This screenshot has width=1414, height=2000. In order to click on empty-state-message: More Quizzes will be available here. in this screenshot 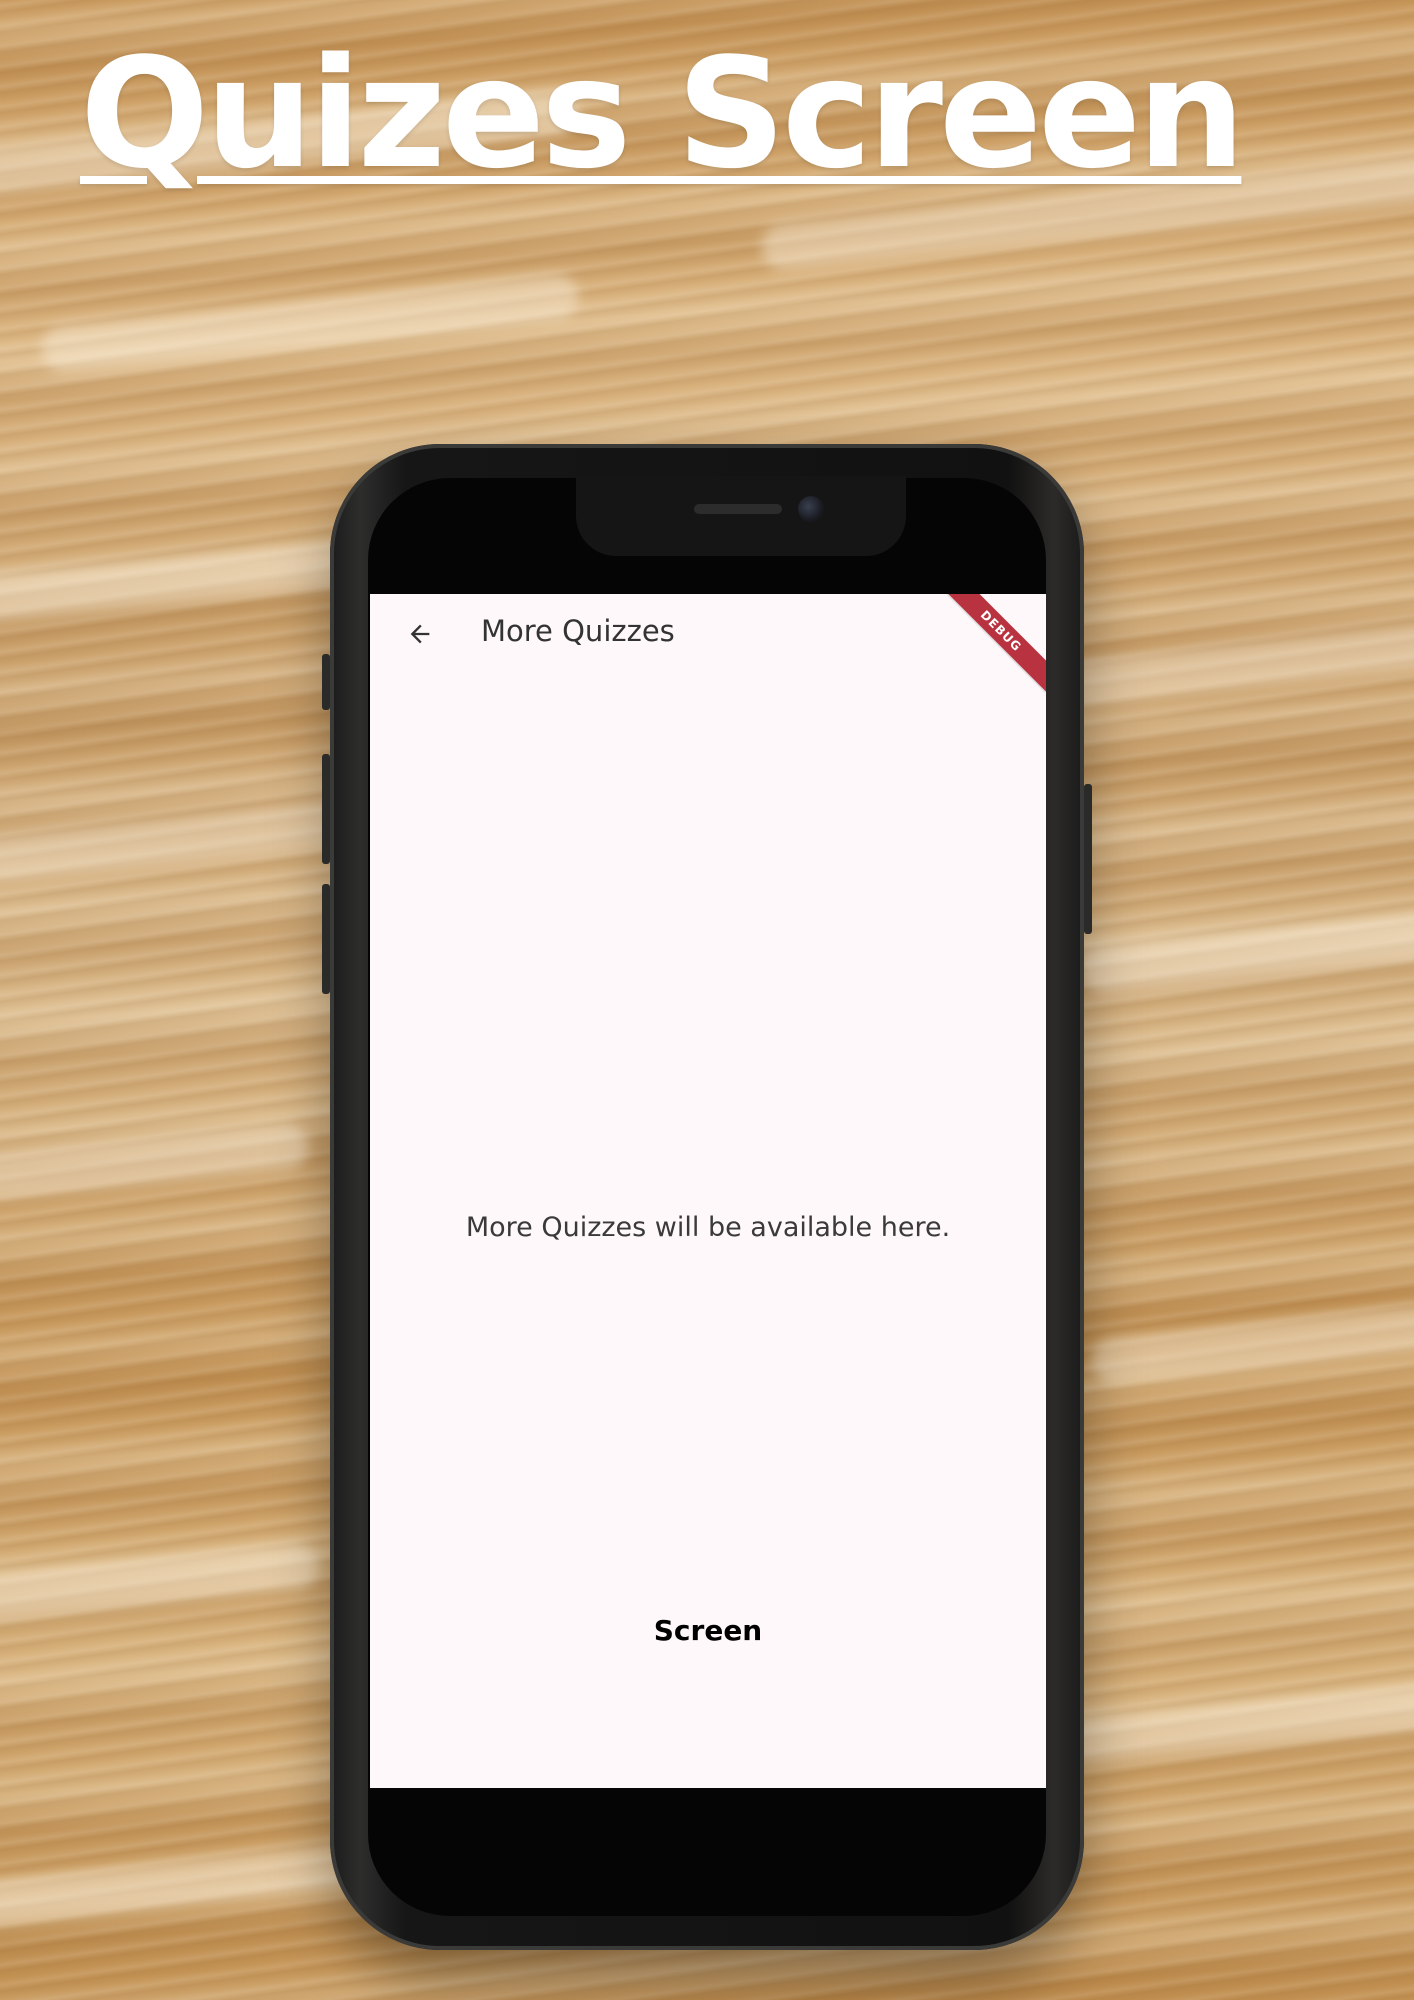, I will do `click(708, 1227)`.